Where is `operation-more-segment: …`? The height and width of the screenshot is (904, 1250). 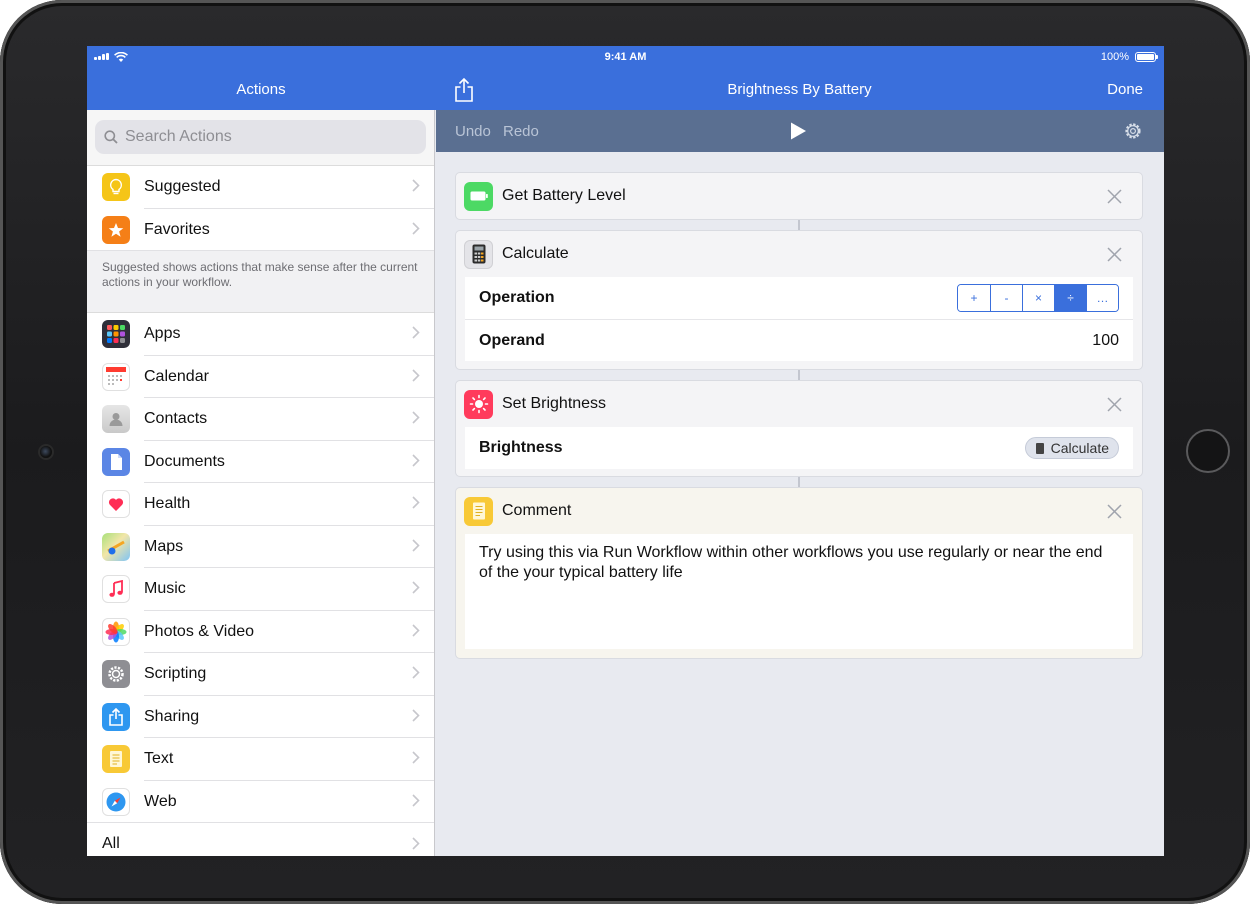 operation-more-segment: … is located at coordinates (1102, 298).